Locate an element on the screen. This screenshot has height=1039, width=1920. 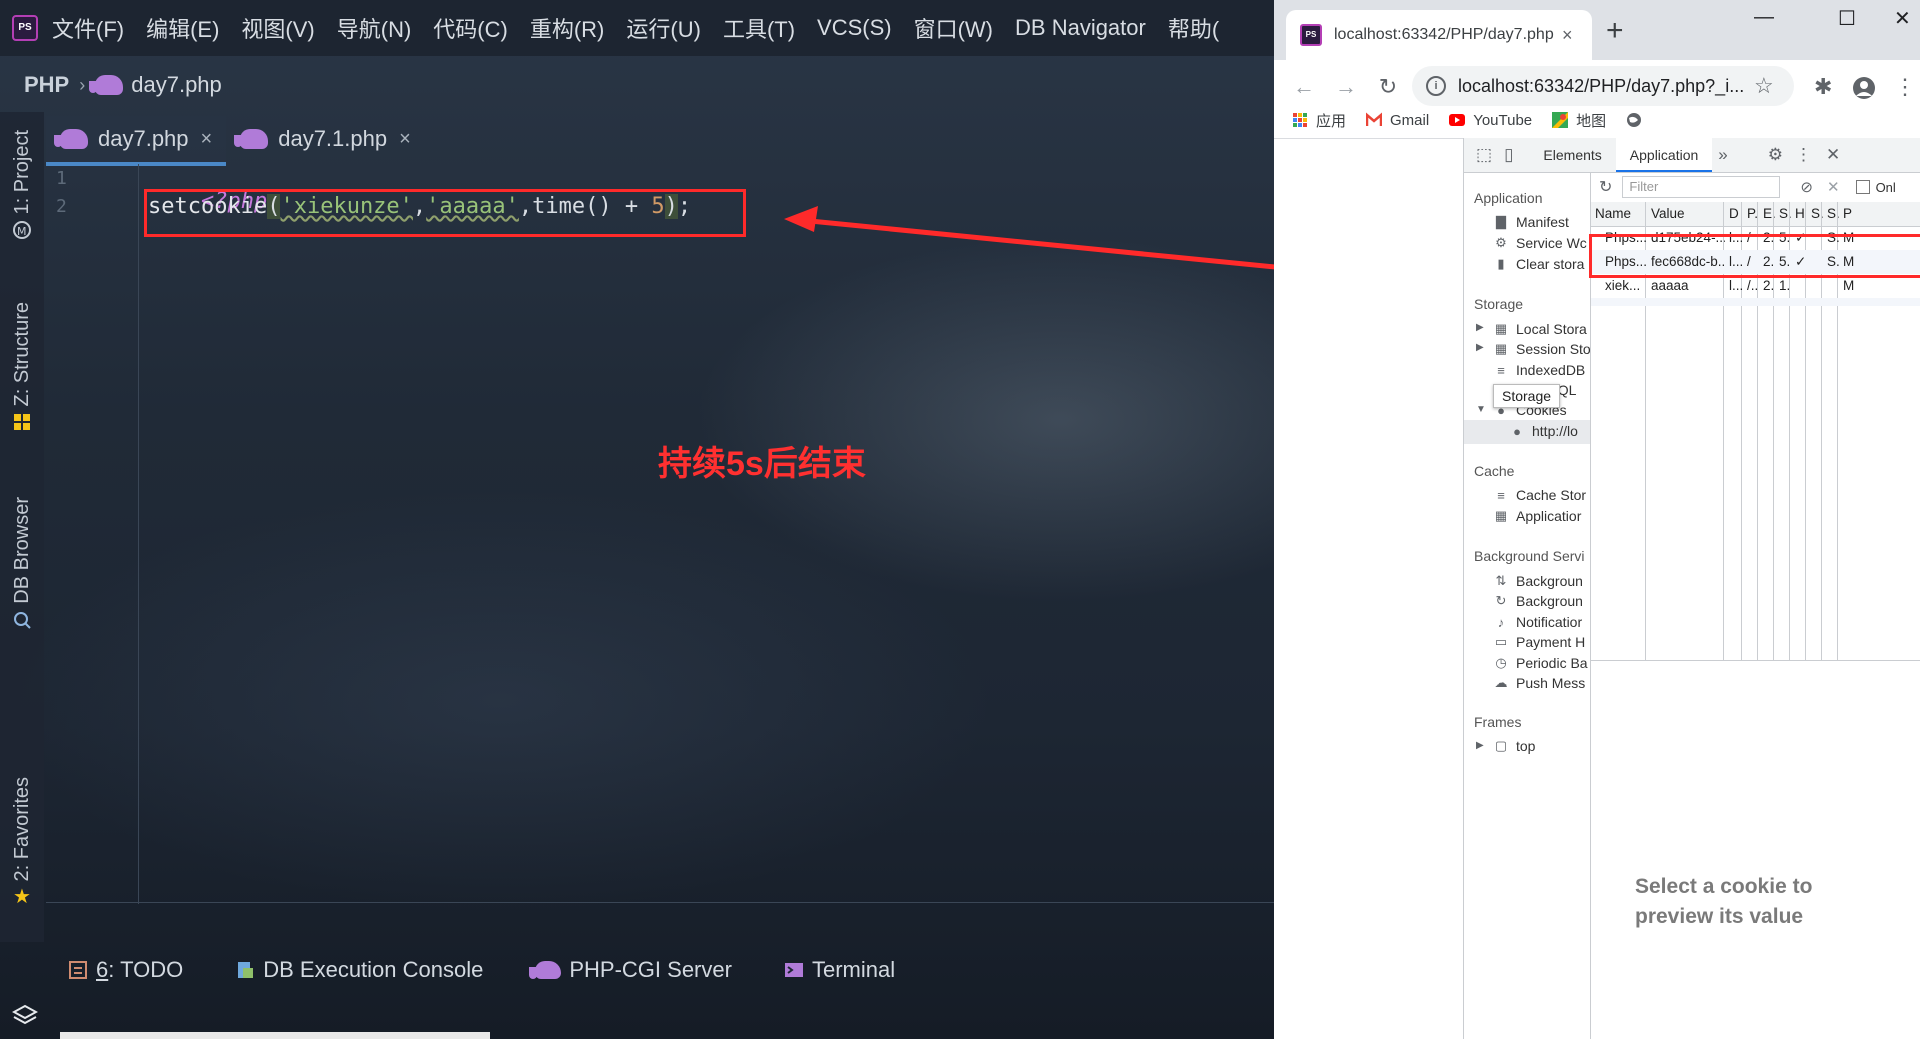
db-console-tool-button: DB Execution Console is located at coordinates (359, 970).